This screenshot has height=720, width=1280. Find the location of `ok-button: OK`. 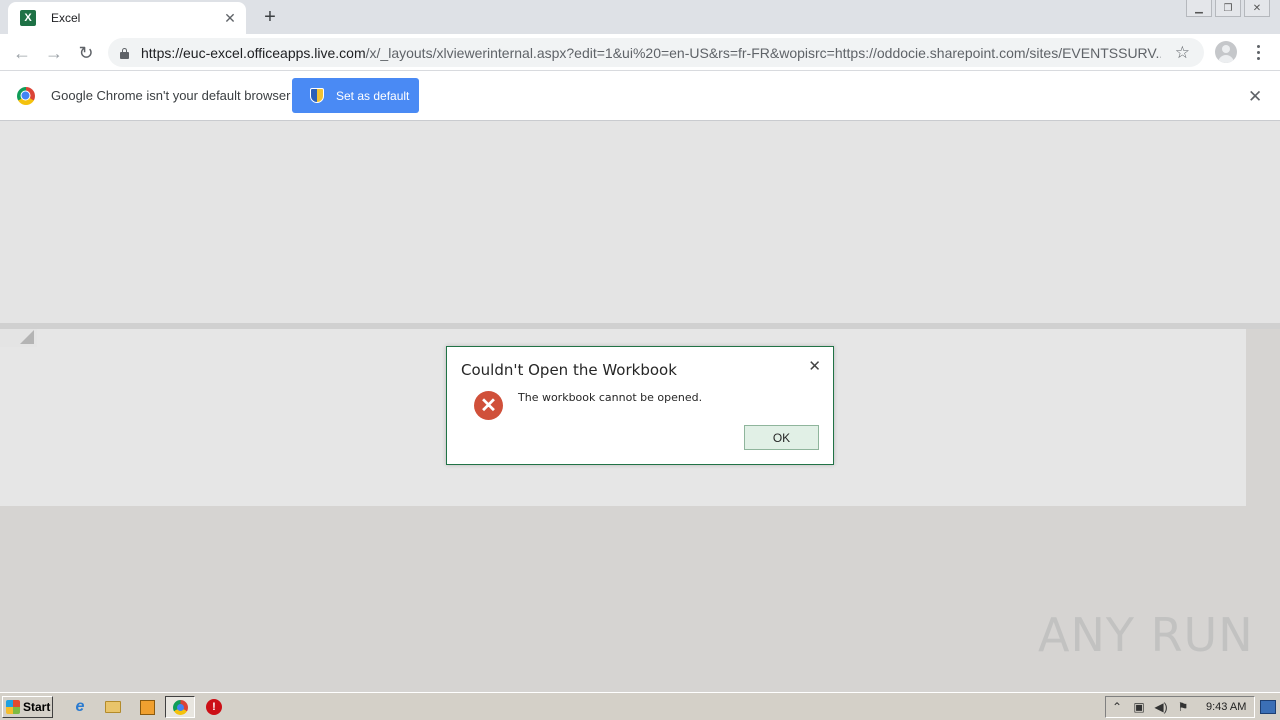

ok-button: OK is located at coordinates (781, 437).